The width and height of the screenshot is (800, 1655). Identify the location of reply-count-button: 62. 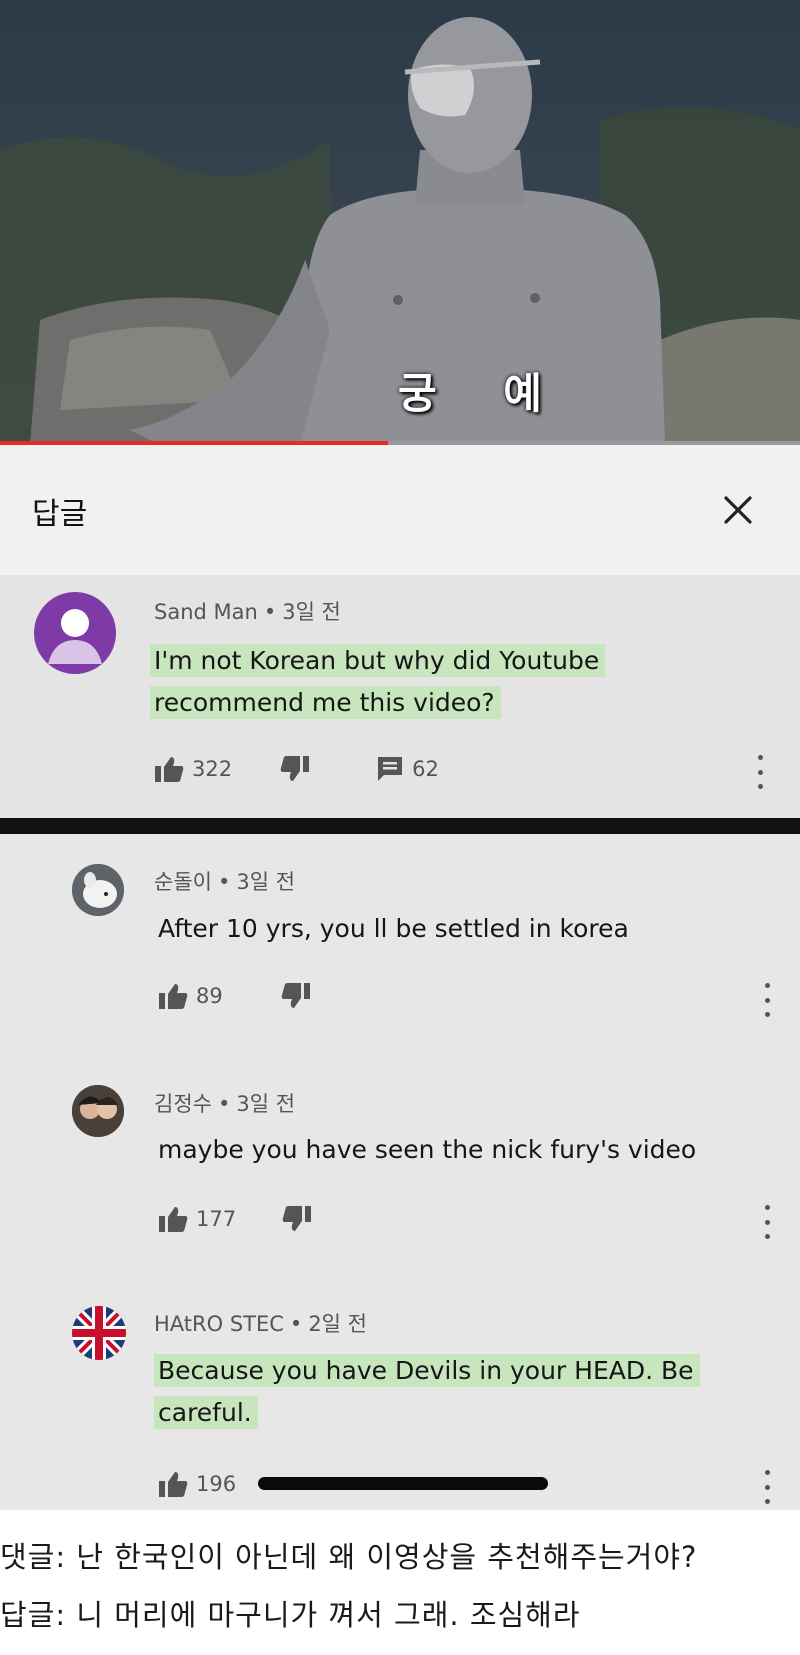
(407, 769).